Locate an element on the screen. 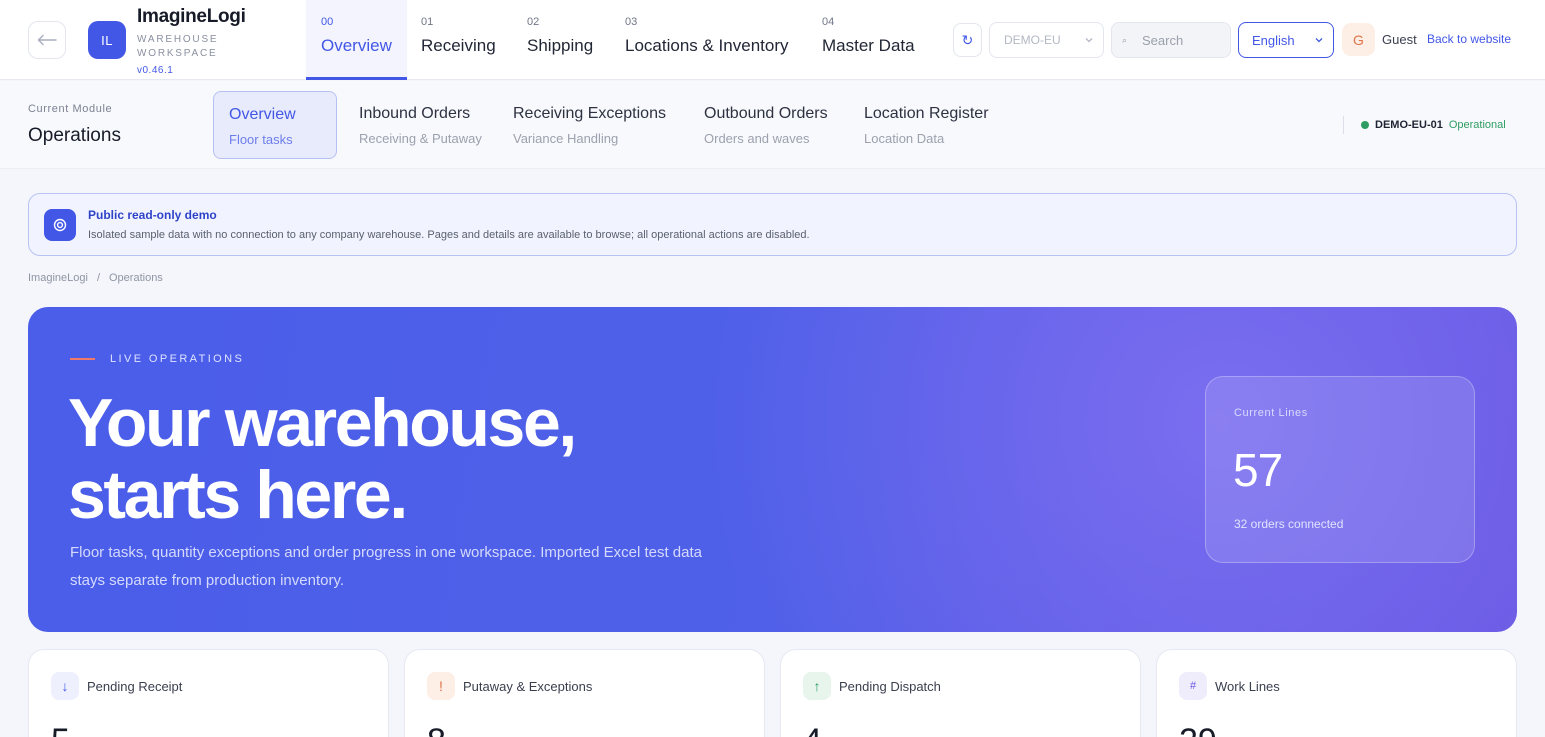  warehouse-status: DEMO-EU-01 Operational is located at coordinates (1433, 125).